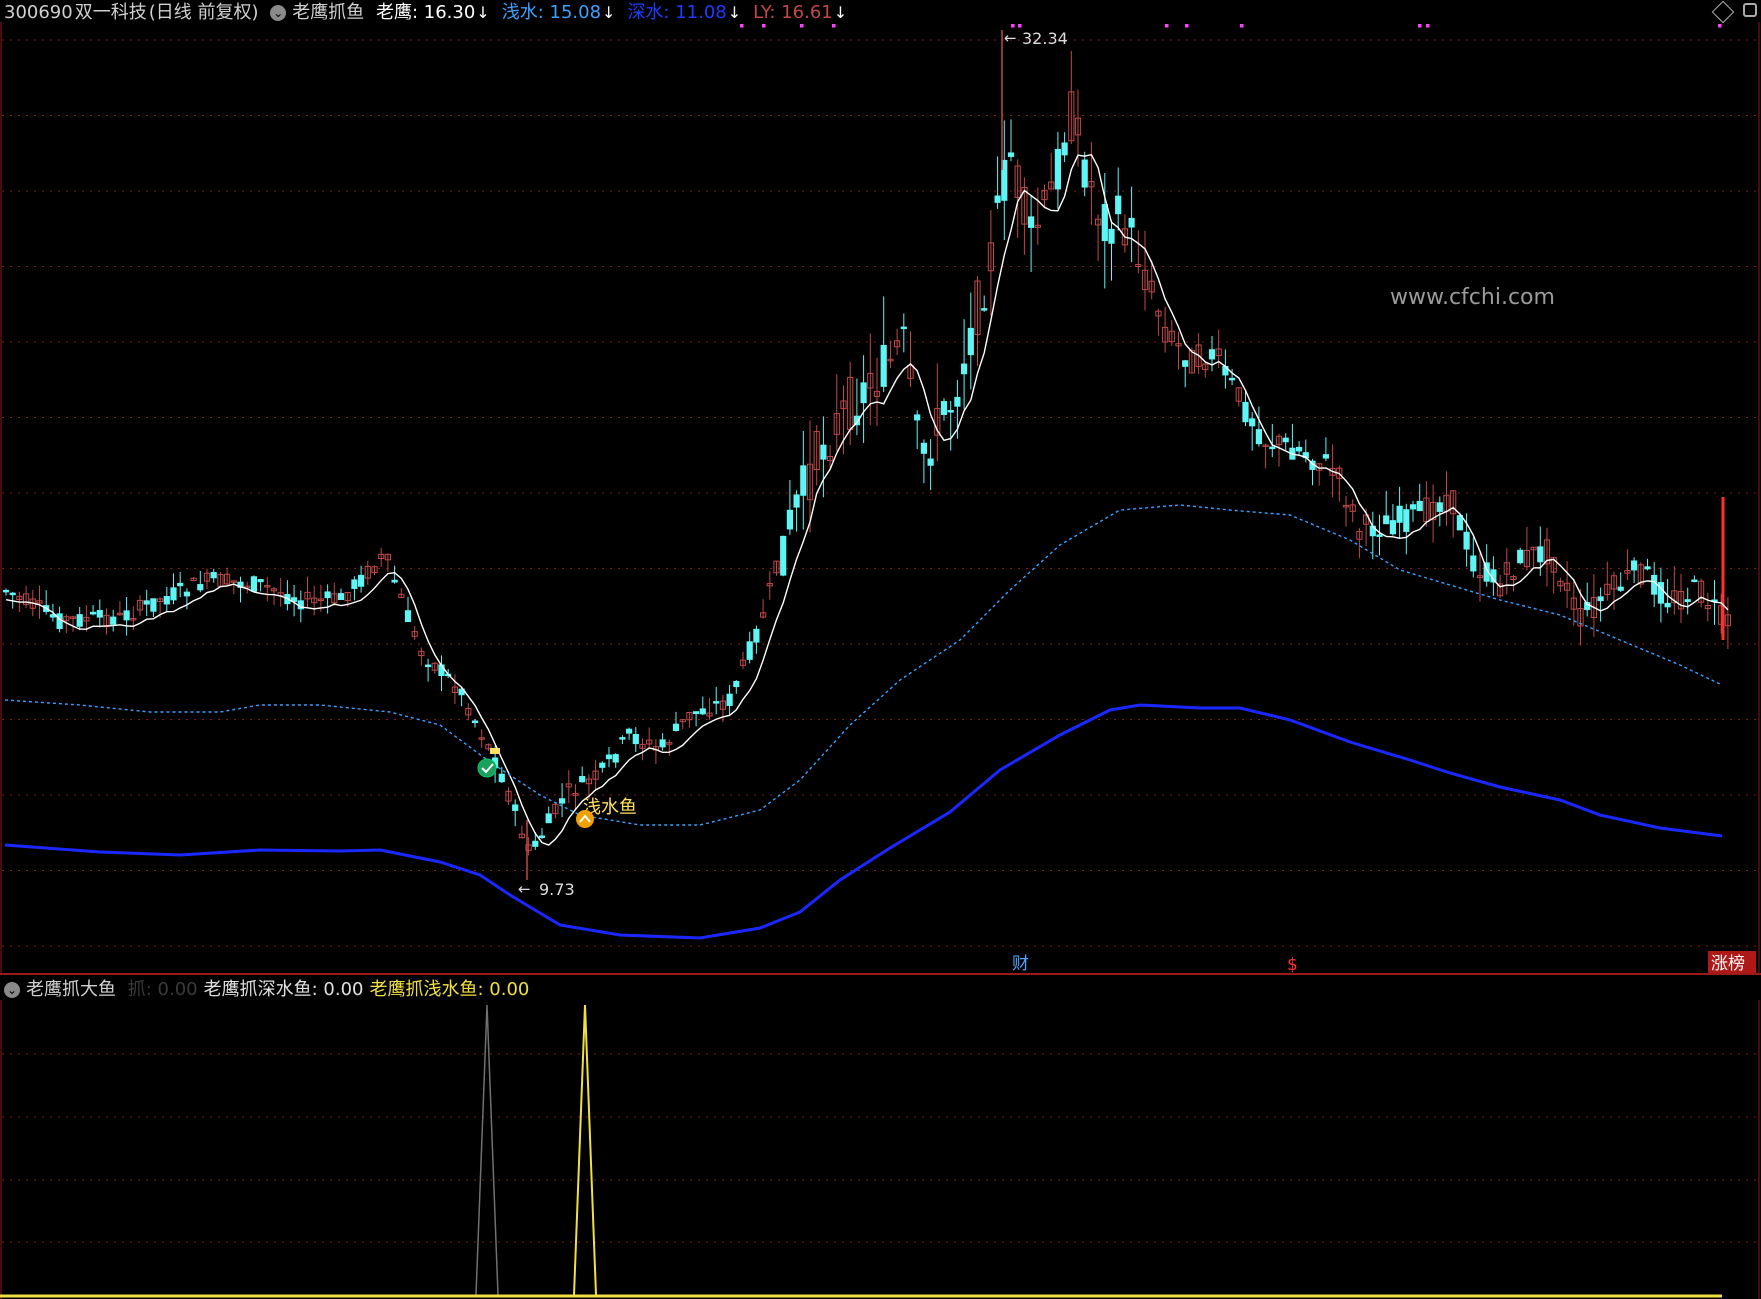  What do you see at coordinates (283, 989) in the screenshot?
I see `sub-legend-item: 老鹰抓深水鱼: 0.00` at bounding box center [283, 989].